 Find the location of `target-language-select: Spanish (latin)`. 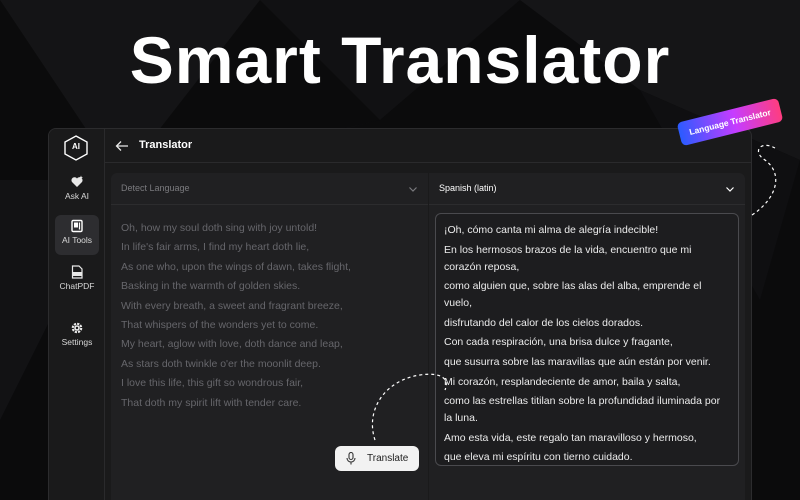

target-language-select: Spanish (latin) is located at coordinates (587, 189).